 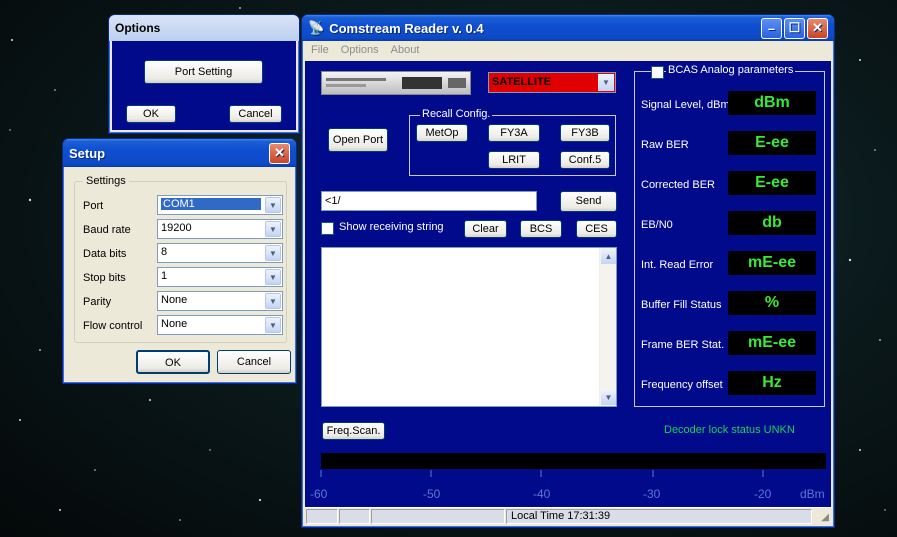 I want to click on freq-scan-button: Freq.Scan., so click(x=353, y=431).